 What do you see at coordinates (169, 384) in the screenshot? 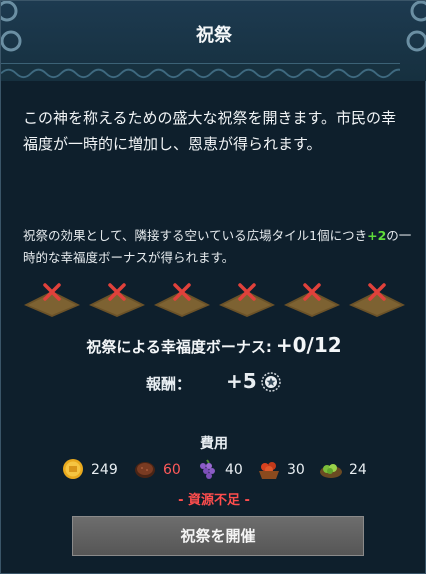
I see `reward-label: 報酬：` at bounding box center [169, 384].